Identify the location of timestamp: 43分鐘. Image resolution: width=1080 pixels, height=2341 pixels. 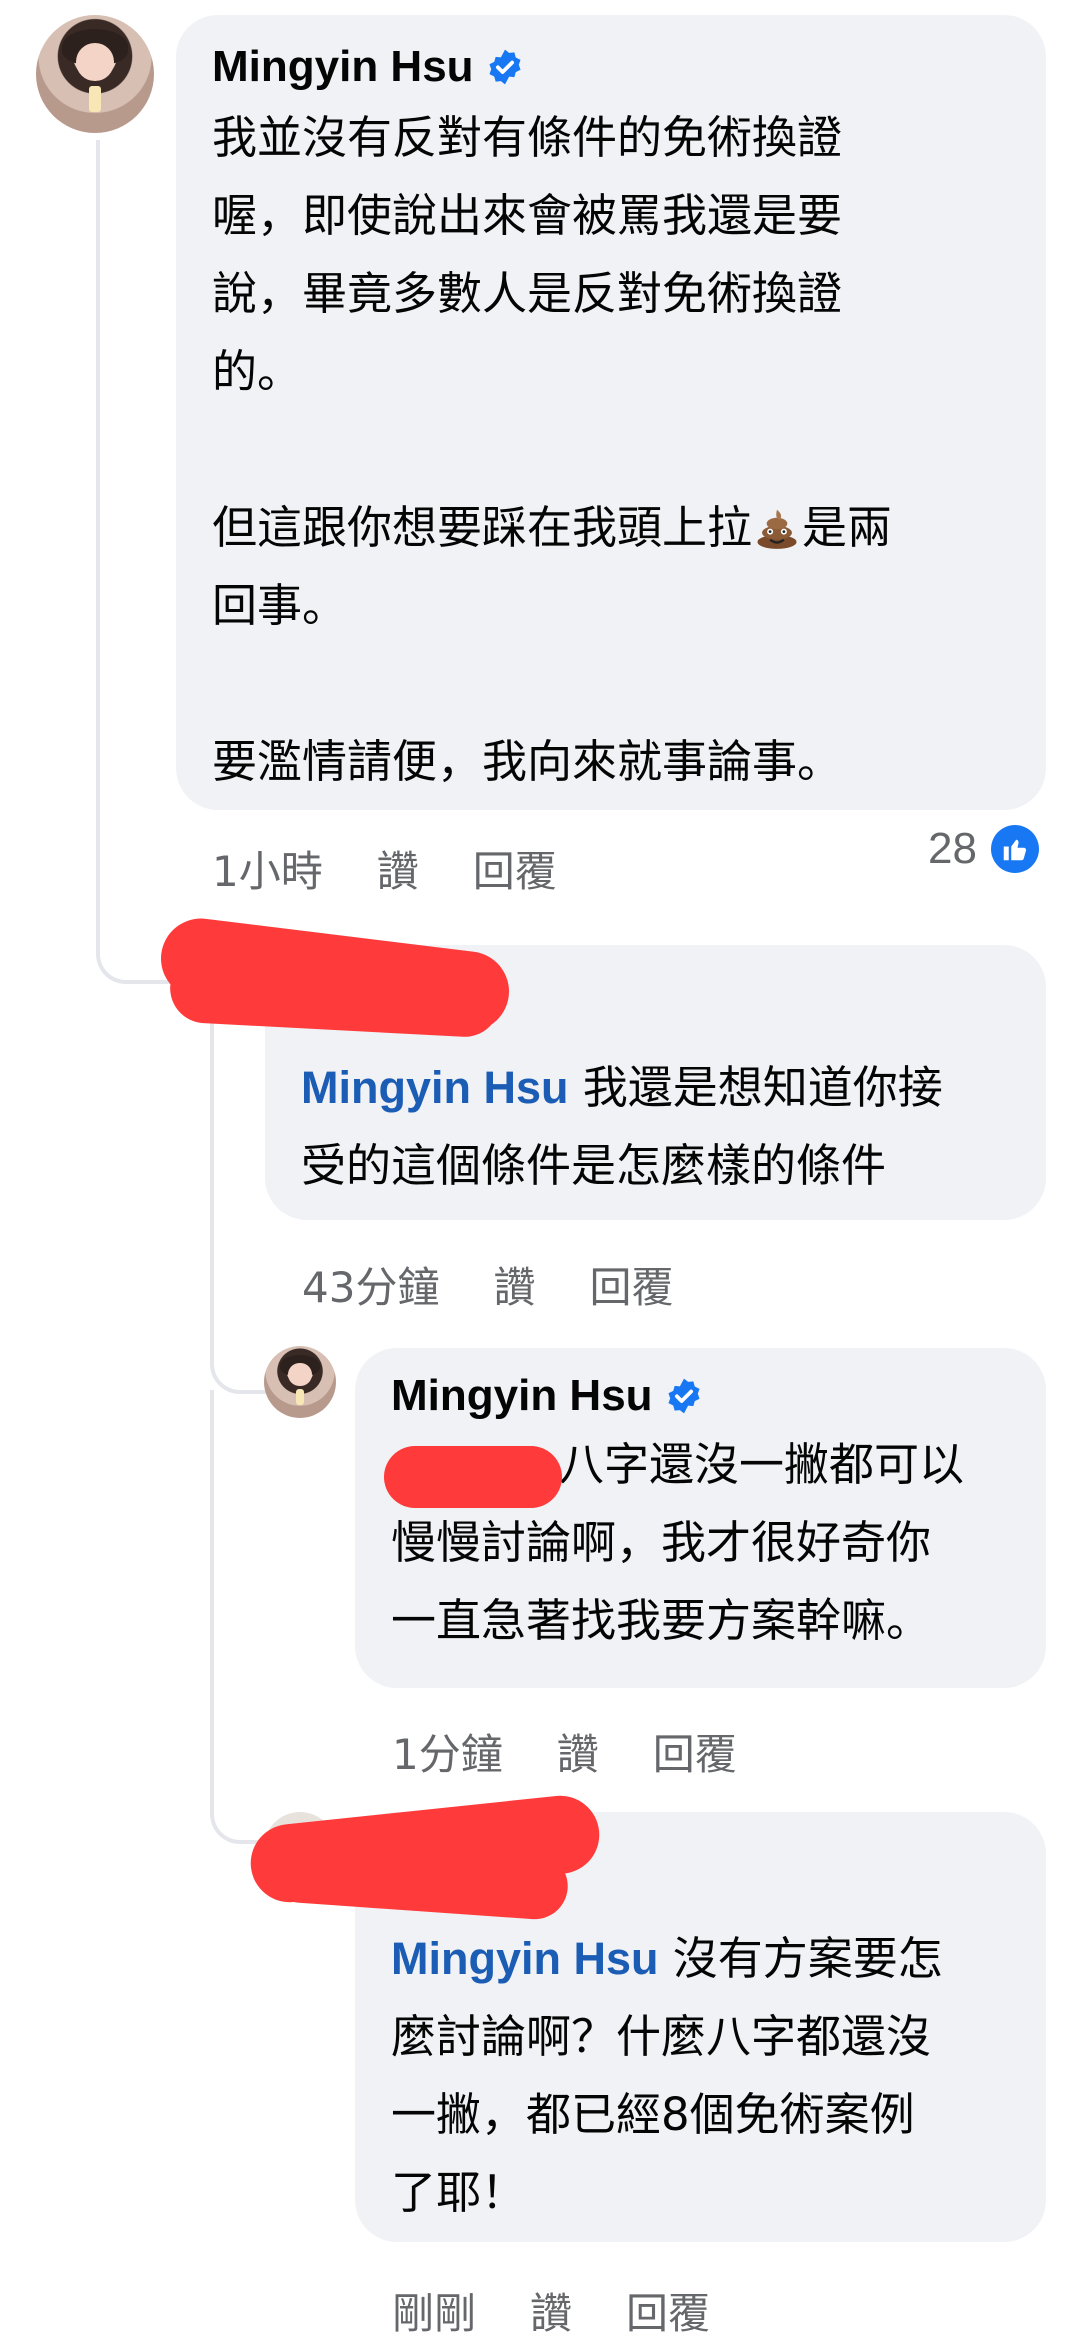
(370, 1284).